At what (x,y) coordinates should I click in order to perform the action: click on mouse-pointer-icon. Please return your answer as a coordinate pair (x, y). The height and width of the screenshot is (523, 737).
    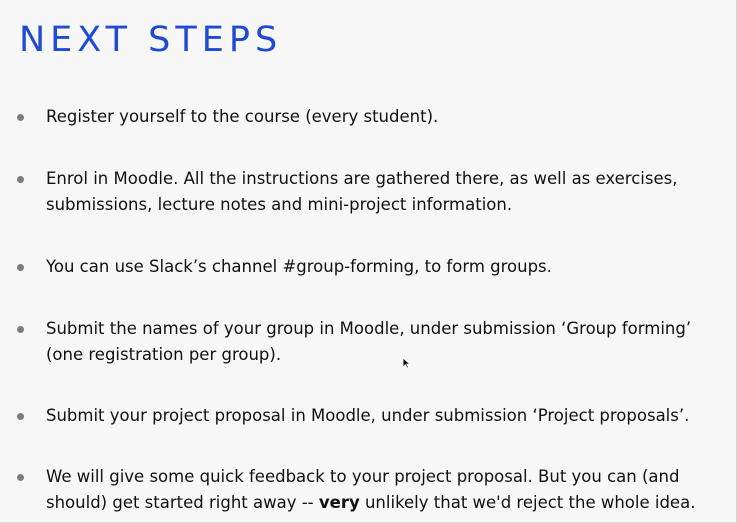
    Looking at the image, I should click on (407, 363).